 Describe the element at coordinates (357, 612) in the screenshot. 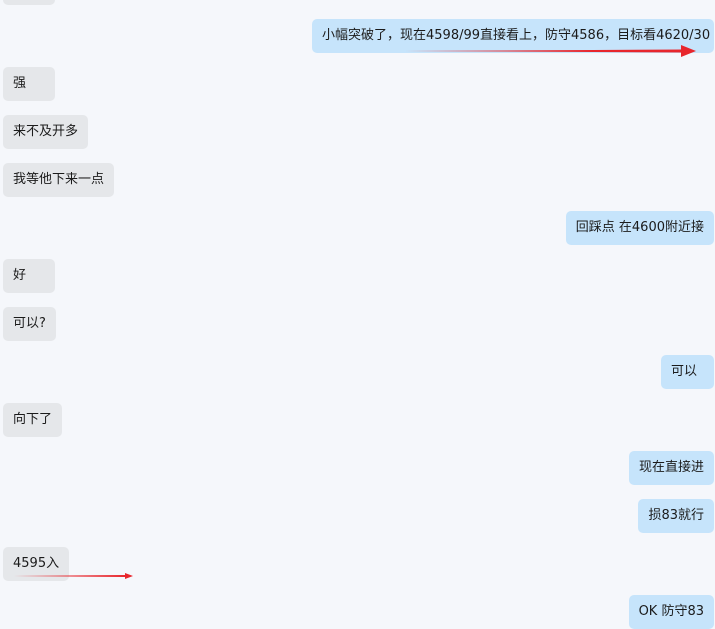

I see `message-row: OK 防守83` at that location.